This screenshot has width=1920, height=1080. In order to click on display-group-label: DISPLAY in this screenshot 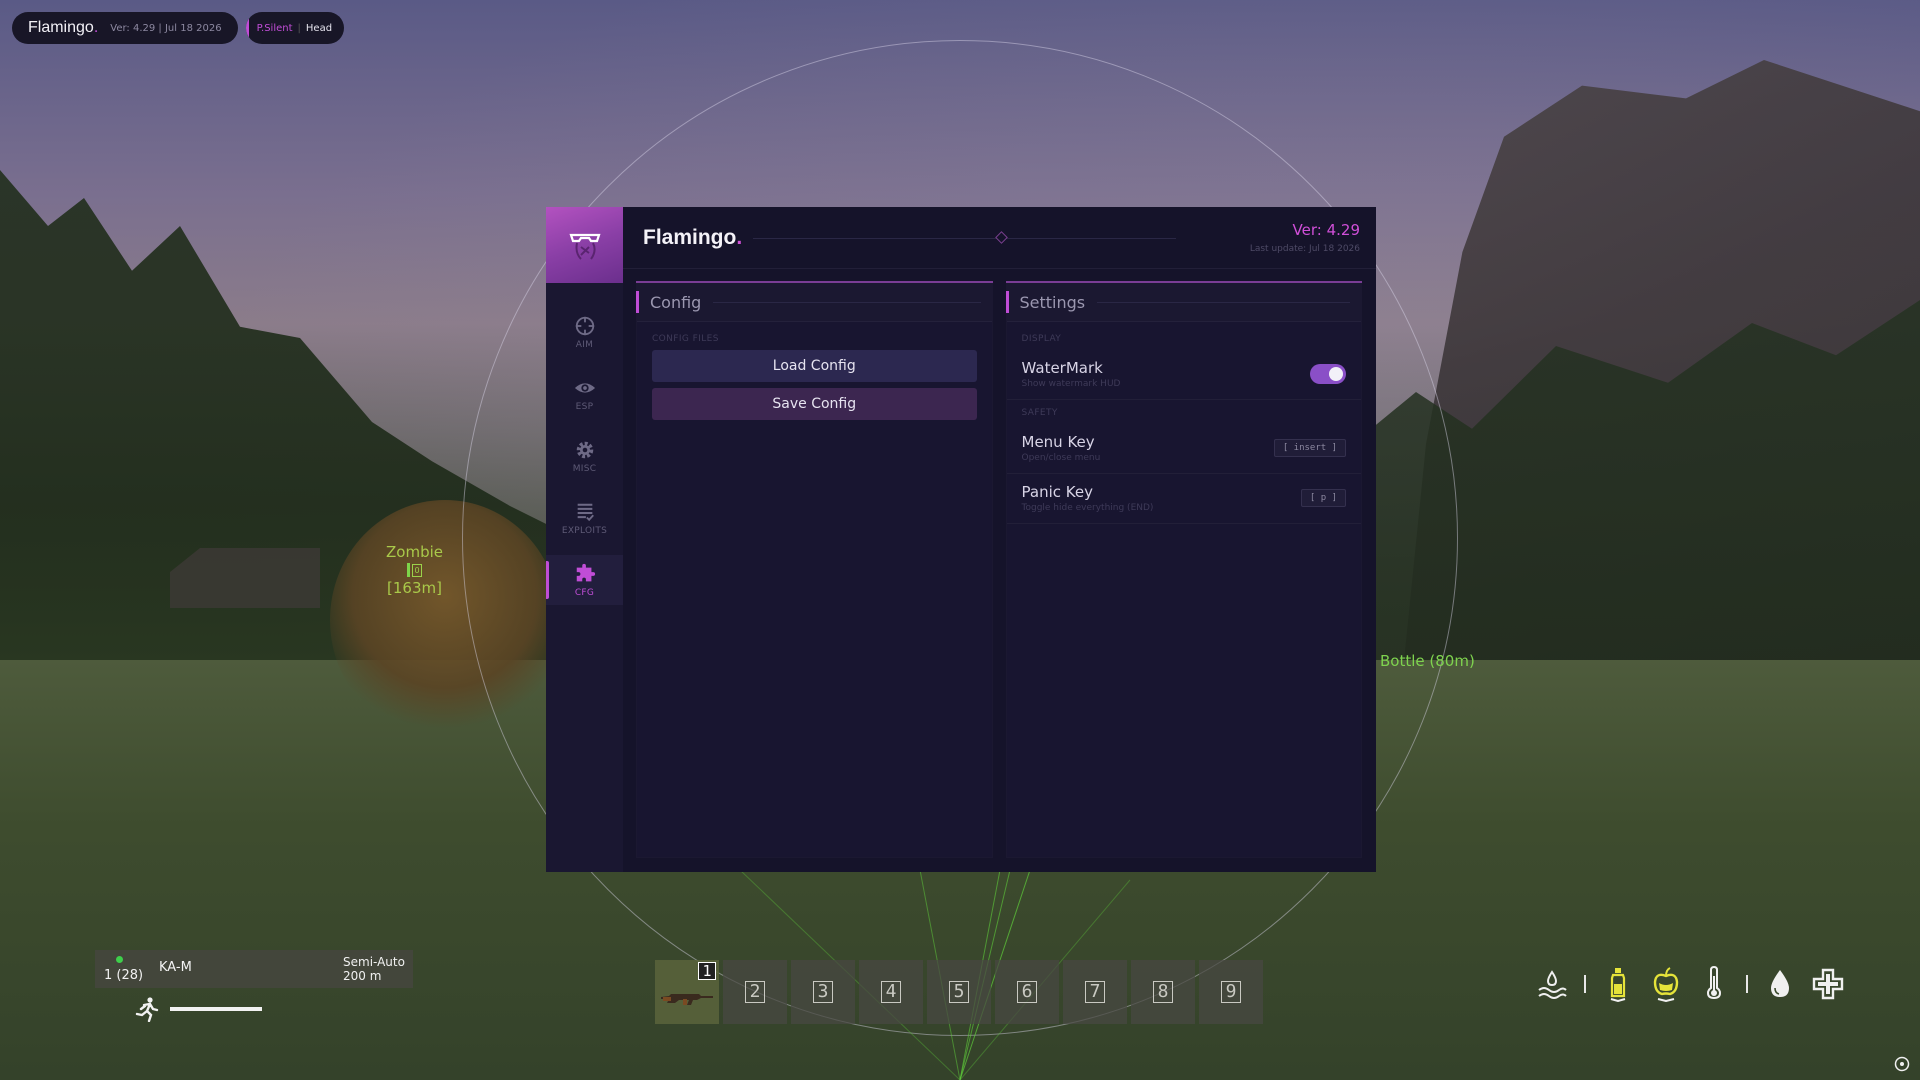, I will do `click(1041, 339)`.